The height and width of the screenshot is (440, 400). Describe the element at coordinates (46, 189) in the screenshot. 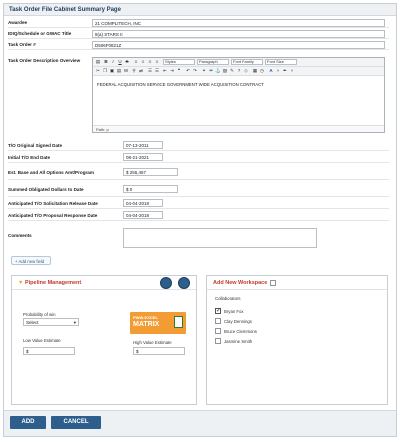

I see `field-label: Summed Obligated Dollars to Date` at that location.